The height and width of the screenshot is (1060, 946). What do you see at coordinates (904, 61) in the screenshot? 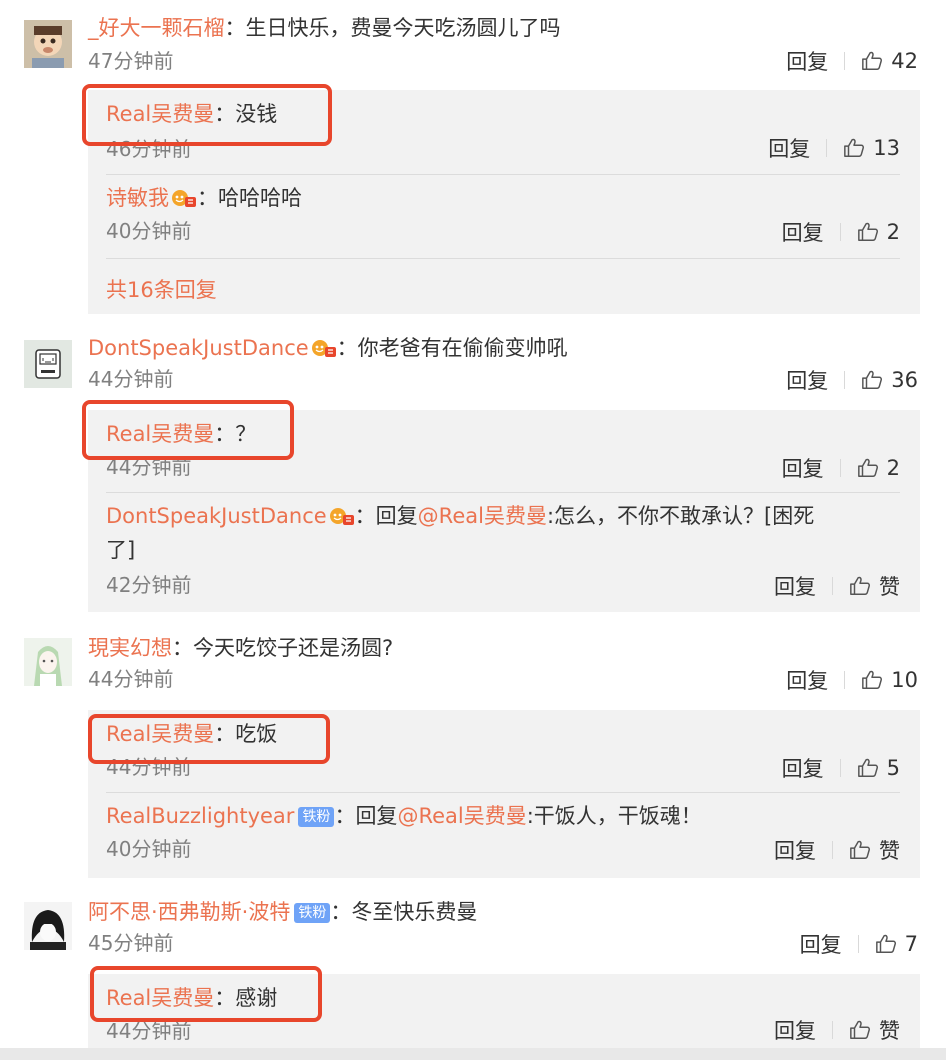
I see `like-count: 42` at bounding box center [904, 61].